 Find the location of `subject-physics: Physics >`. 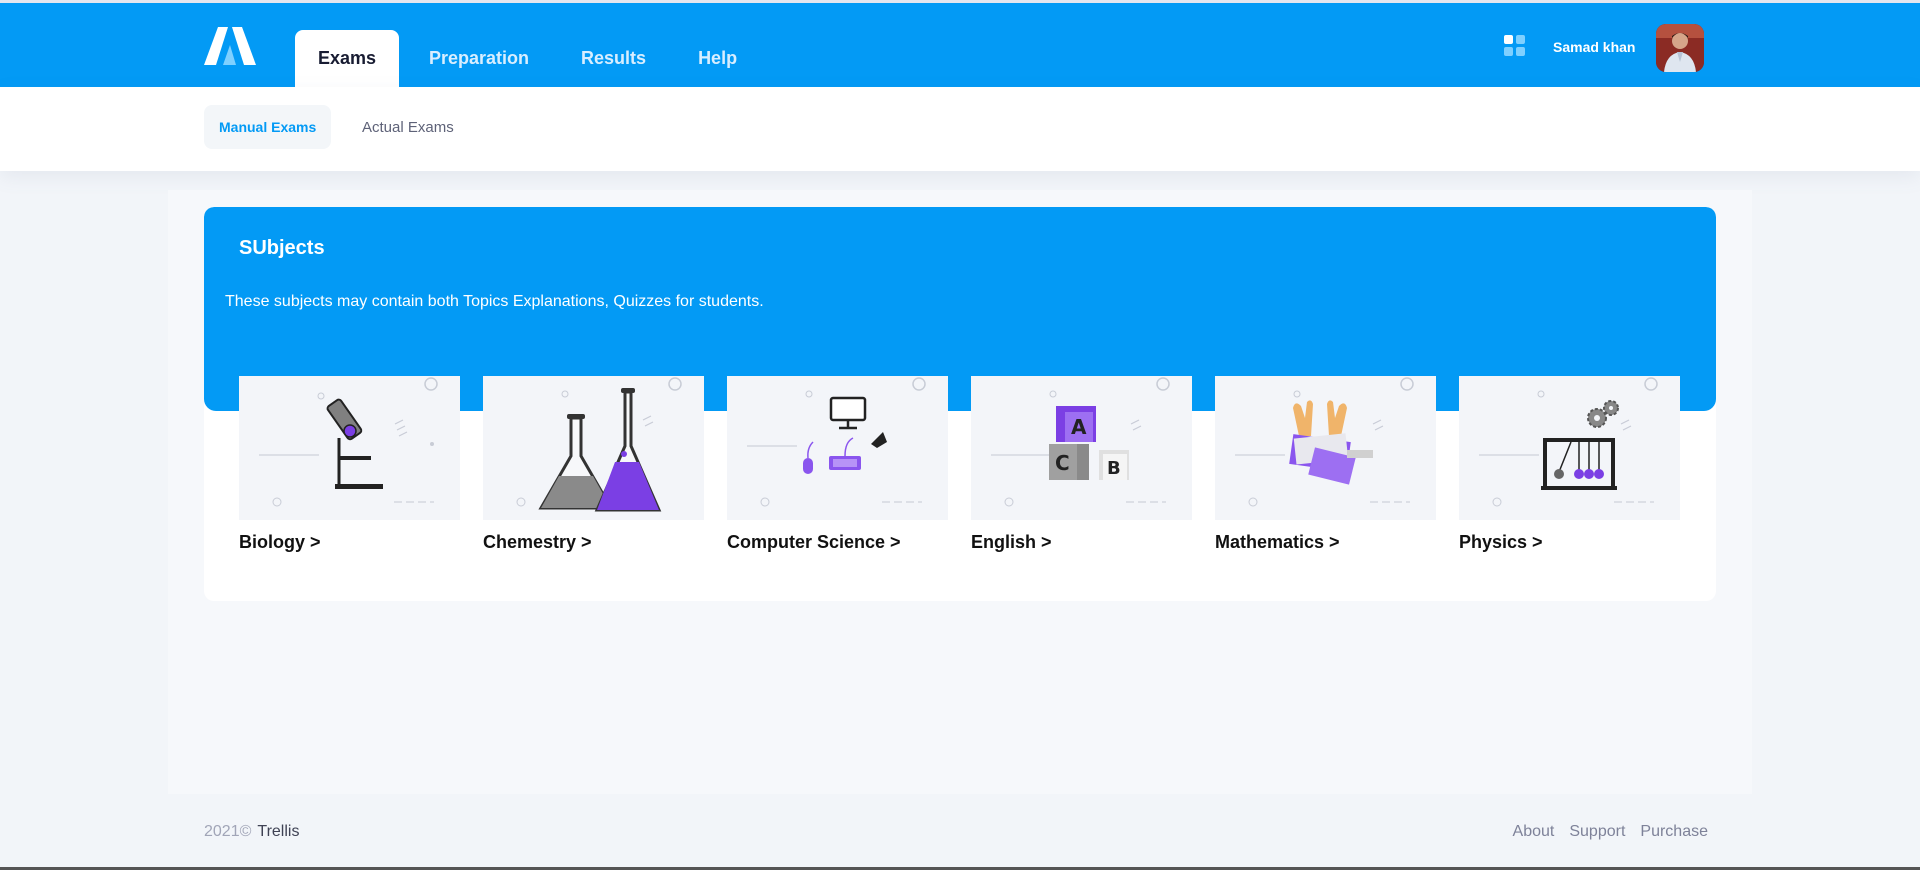

subject-physics: Physics > is located at coordinates (1569, 464).